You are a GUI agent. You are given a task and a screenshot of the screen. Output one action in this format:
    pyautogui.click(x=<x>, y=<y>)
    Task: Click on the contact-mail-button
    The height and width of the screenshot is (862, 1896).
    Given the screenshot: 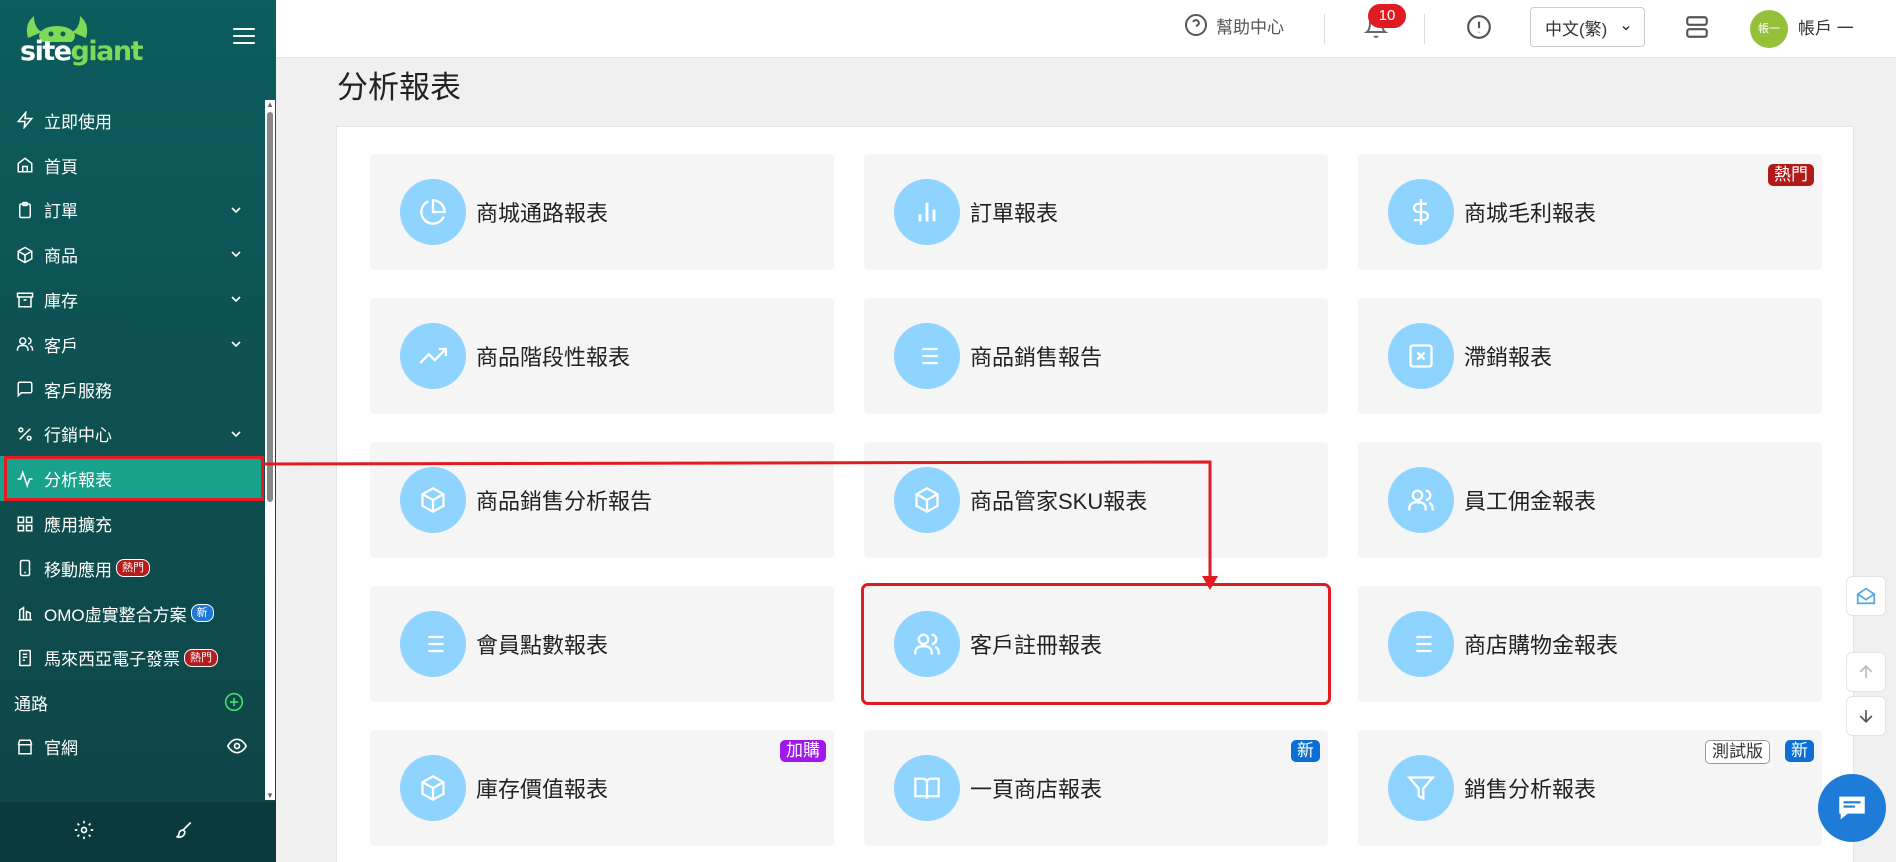 What is the action you would take?
    pyautogui.click(x=1866, y=596)
    